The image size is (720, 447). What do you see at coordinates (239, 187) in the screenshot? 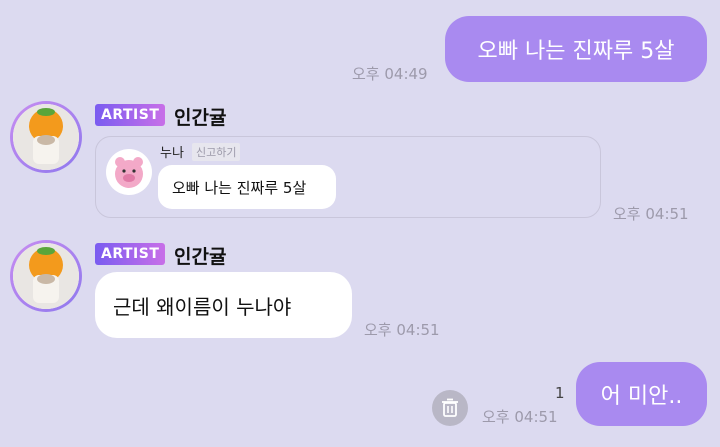
I see `quoted-message-text: 오빠 나는 진짜루 5살` at bounding box center [239, 187].